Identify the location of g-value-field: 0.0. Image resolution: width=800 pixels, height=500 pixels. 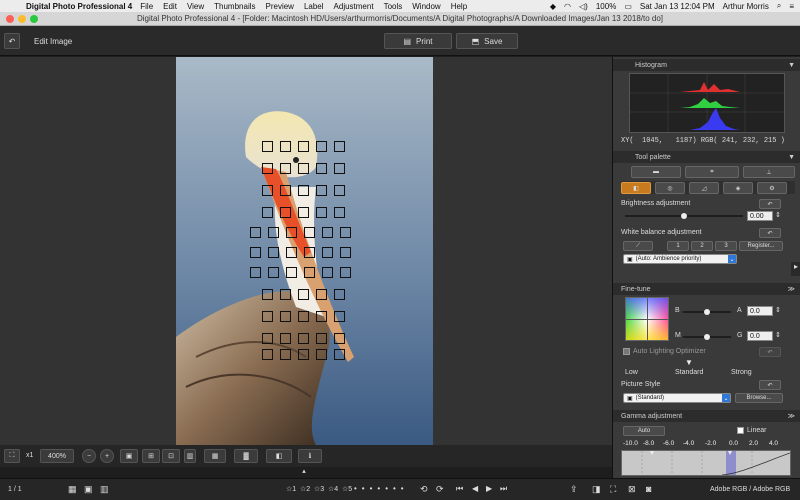
(760, 336).